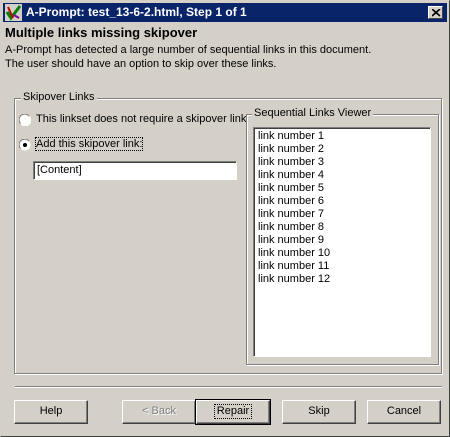 The height and width of the screenshot is (437, 450). I want to click on repair-button-label: Repair, so click(233, 411).